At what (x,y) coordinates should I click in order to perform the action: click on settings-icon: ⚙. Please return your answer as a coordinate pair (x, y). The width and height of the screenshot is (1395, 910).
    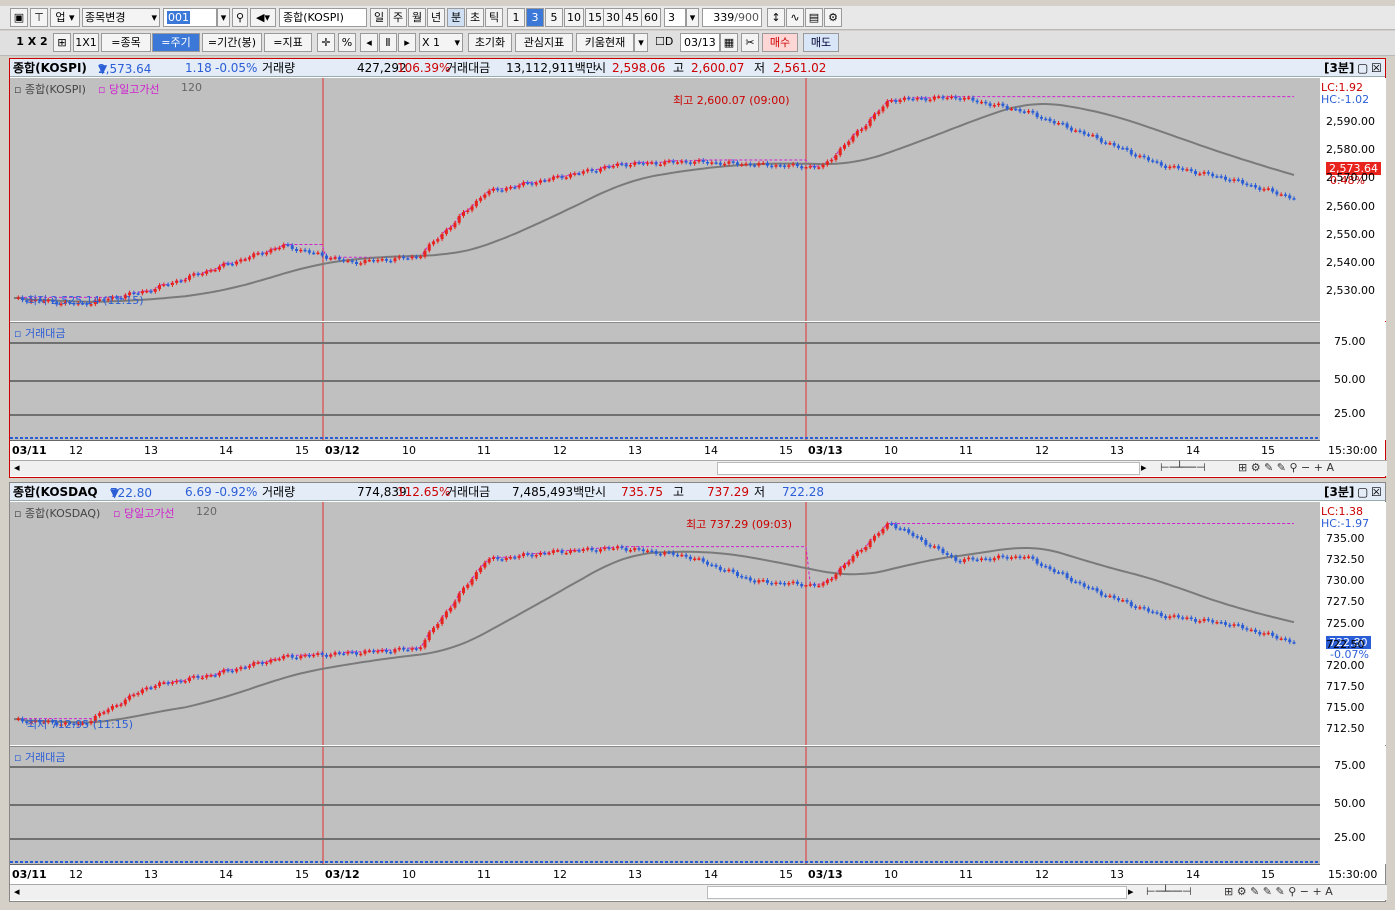
    Looking at the image, I should click on (833, 17).